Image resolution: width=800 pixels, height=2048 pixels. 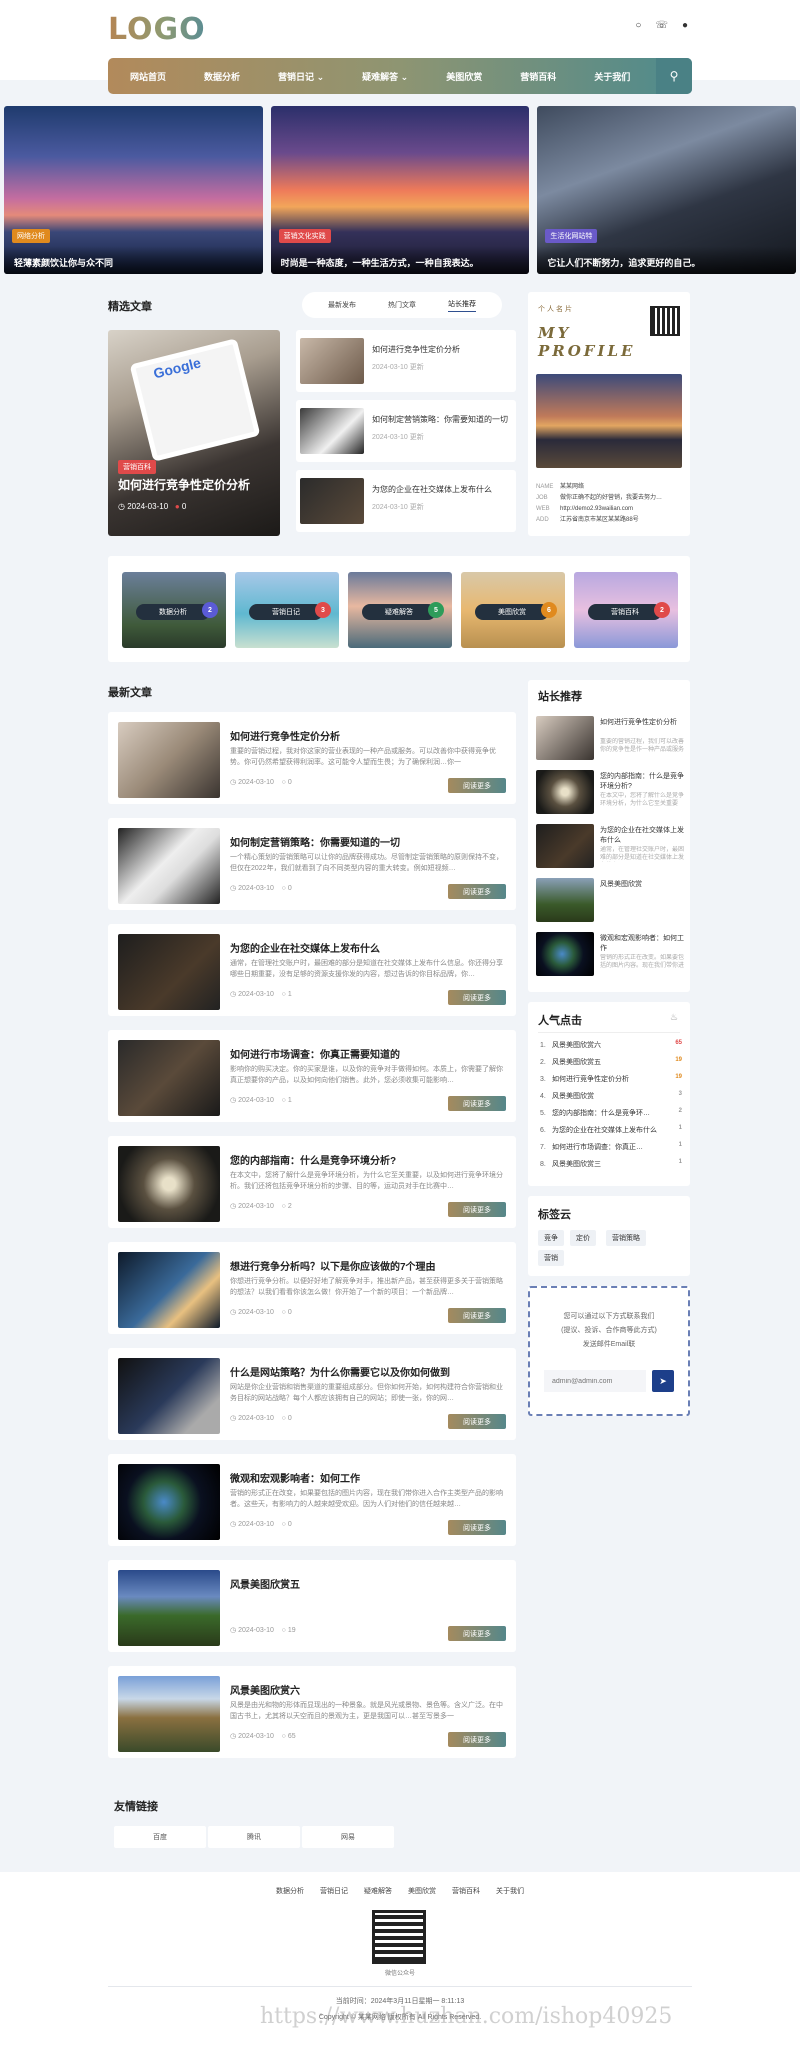 I want to click on send-icon: ➤, so click(x=663, y=1381).